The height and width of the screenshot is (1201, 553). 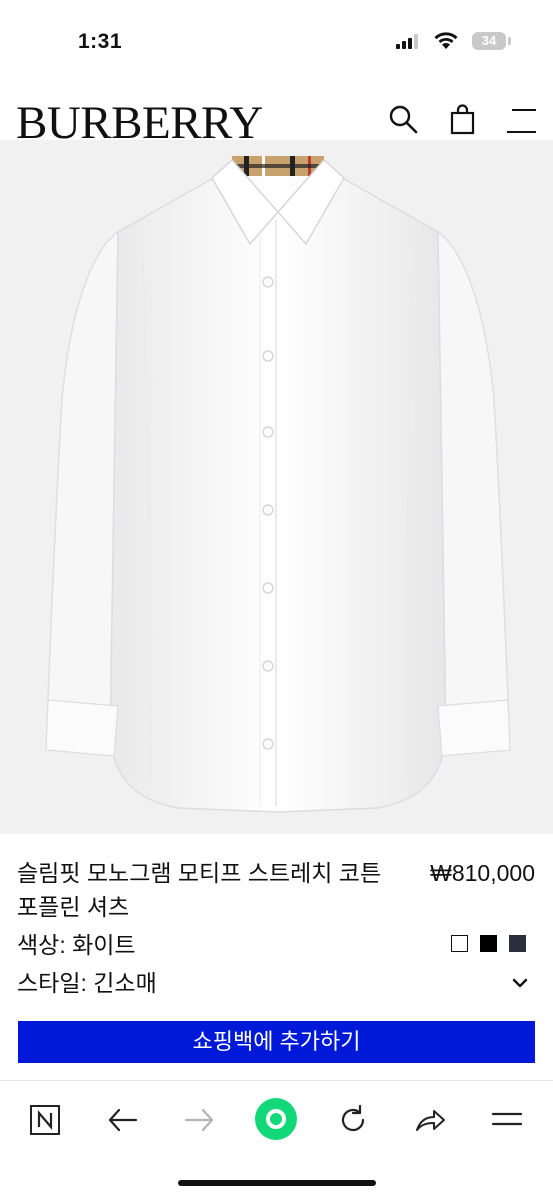 I want to click on battery-tip, so click(x=509, y=41).